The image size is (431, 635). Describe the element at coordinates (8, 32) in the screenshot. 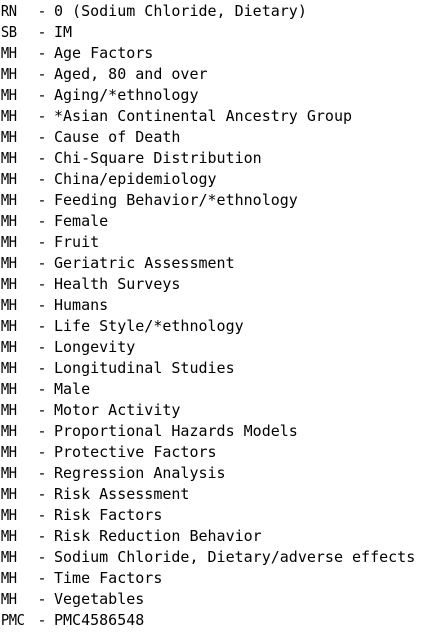

I see `field-tag: SB` at that location.